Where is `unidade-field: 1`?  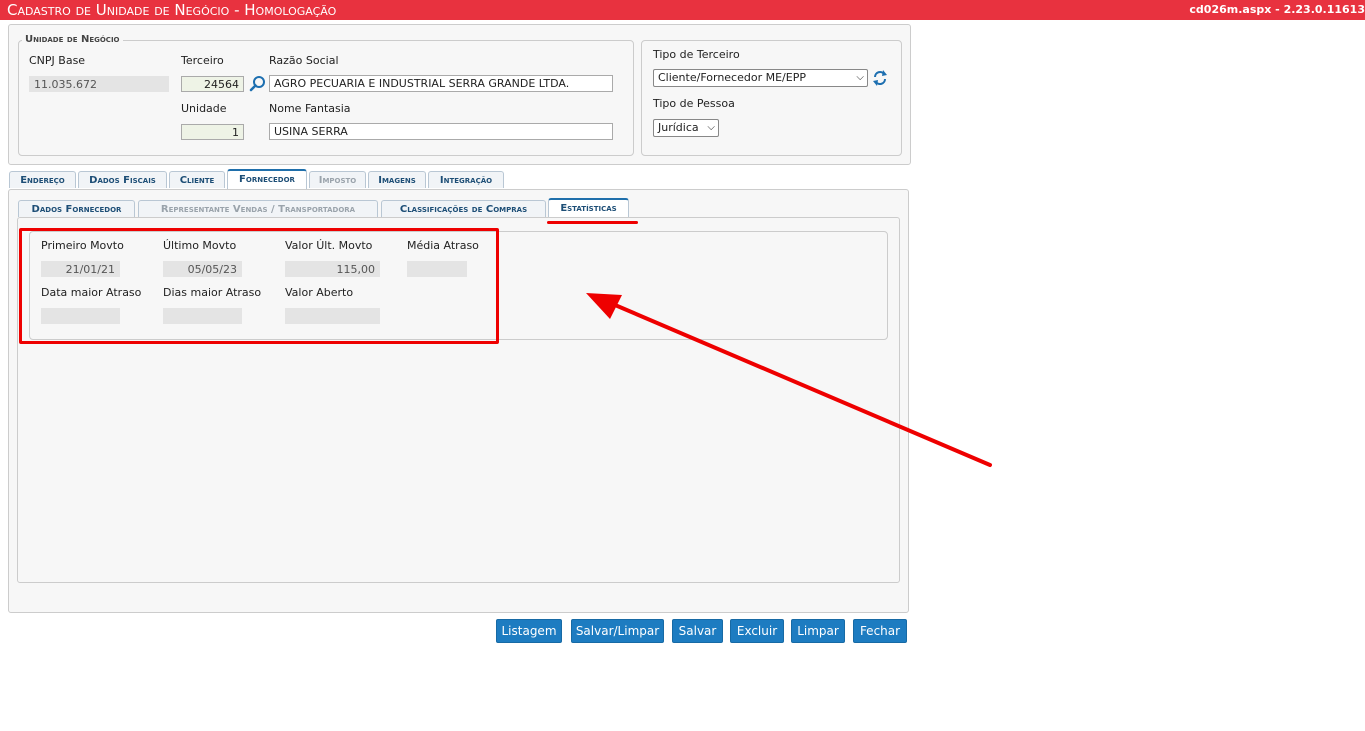 unidade-field: 1 is located at coordinates (212, 132).